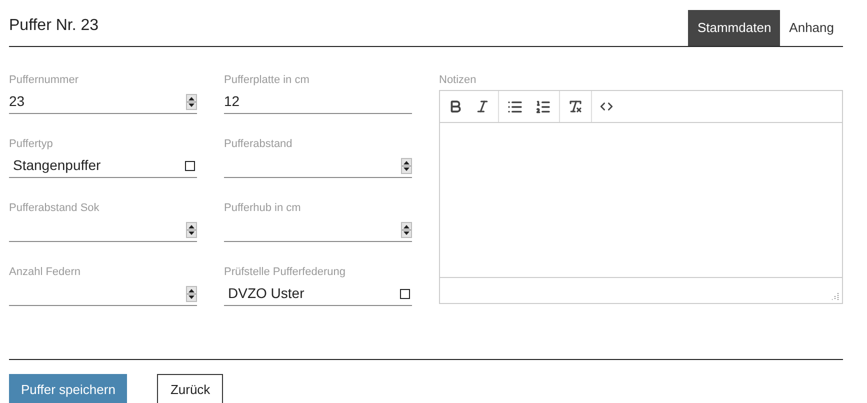 This screenshot has width=867, height=403. What do you see at coordinates (44, 80) in the screenshot?
I see `field-label: Puffernummer` at bounding box center [44, 80].